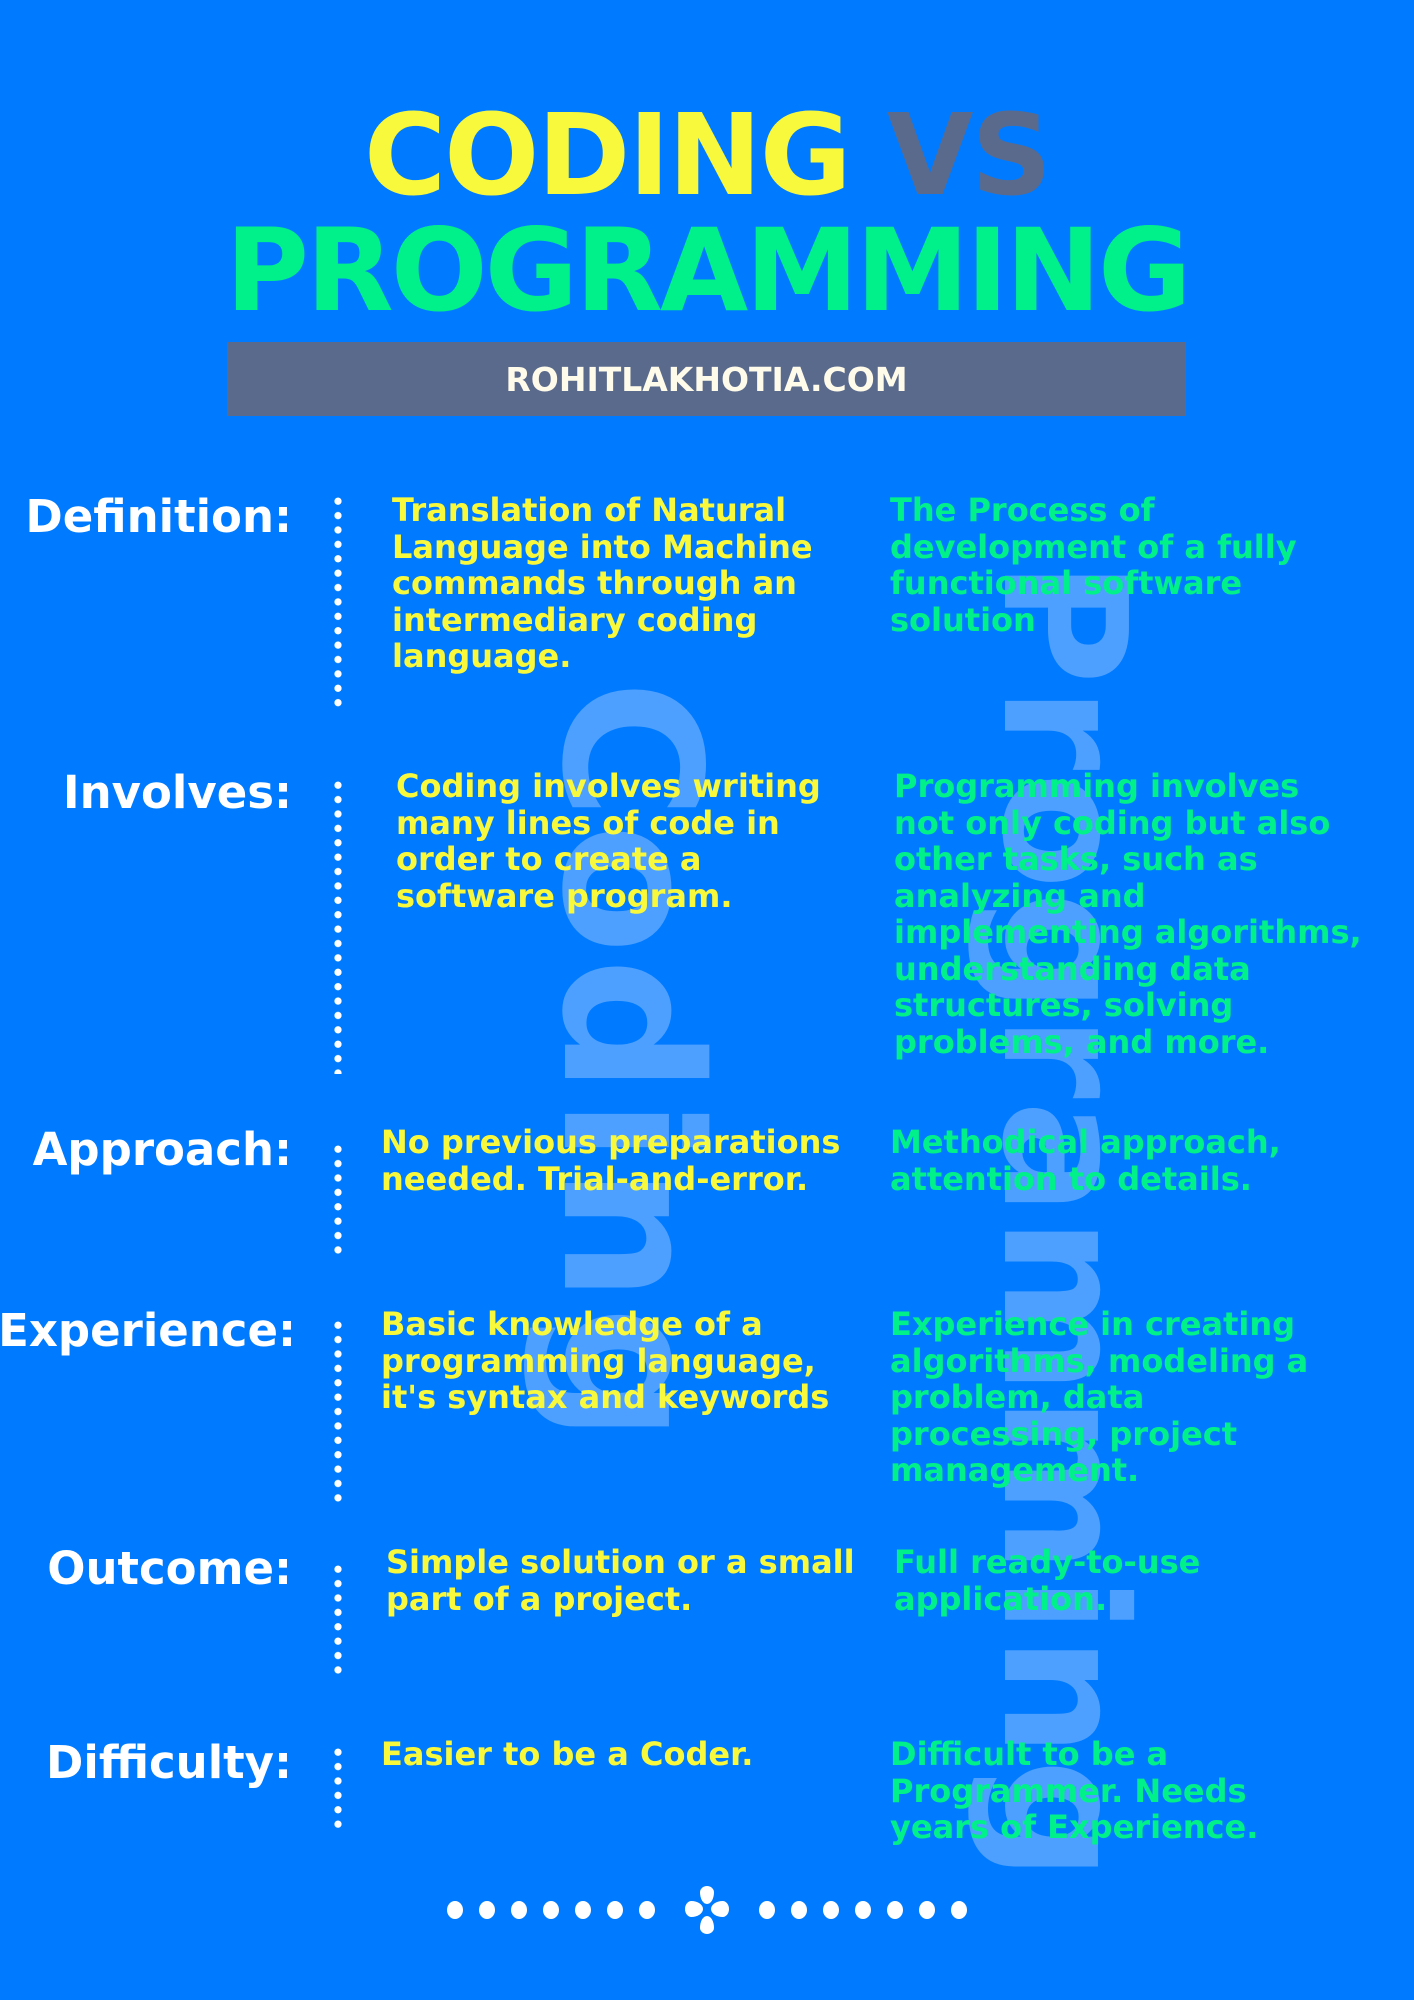 Image resolution: width=1414 pixels, height=2000 pixels. Describe the element at coordinates (158, 516) in the screenshot. I see `row-label-definition: Definition:` at that location.